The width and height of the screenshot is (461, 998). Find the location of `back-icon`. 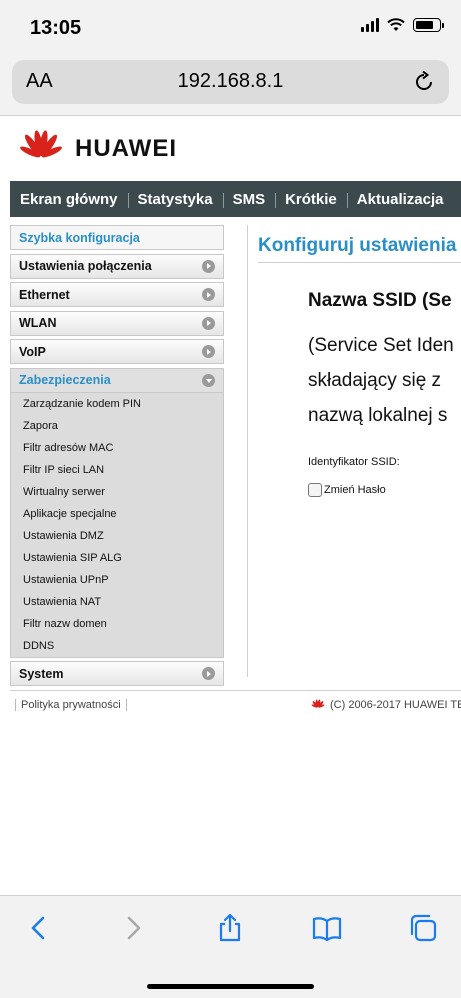

back-icon is located at coordinates (39, 928).